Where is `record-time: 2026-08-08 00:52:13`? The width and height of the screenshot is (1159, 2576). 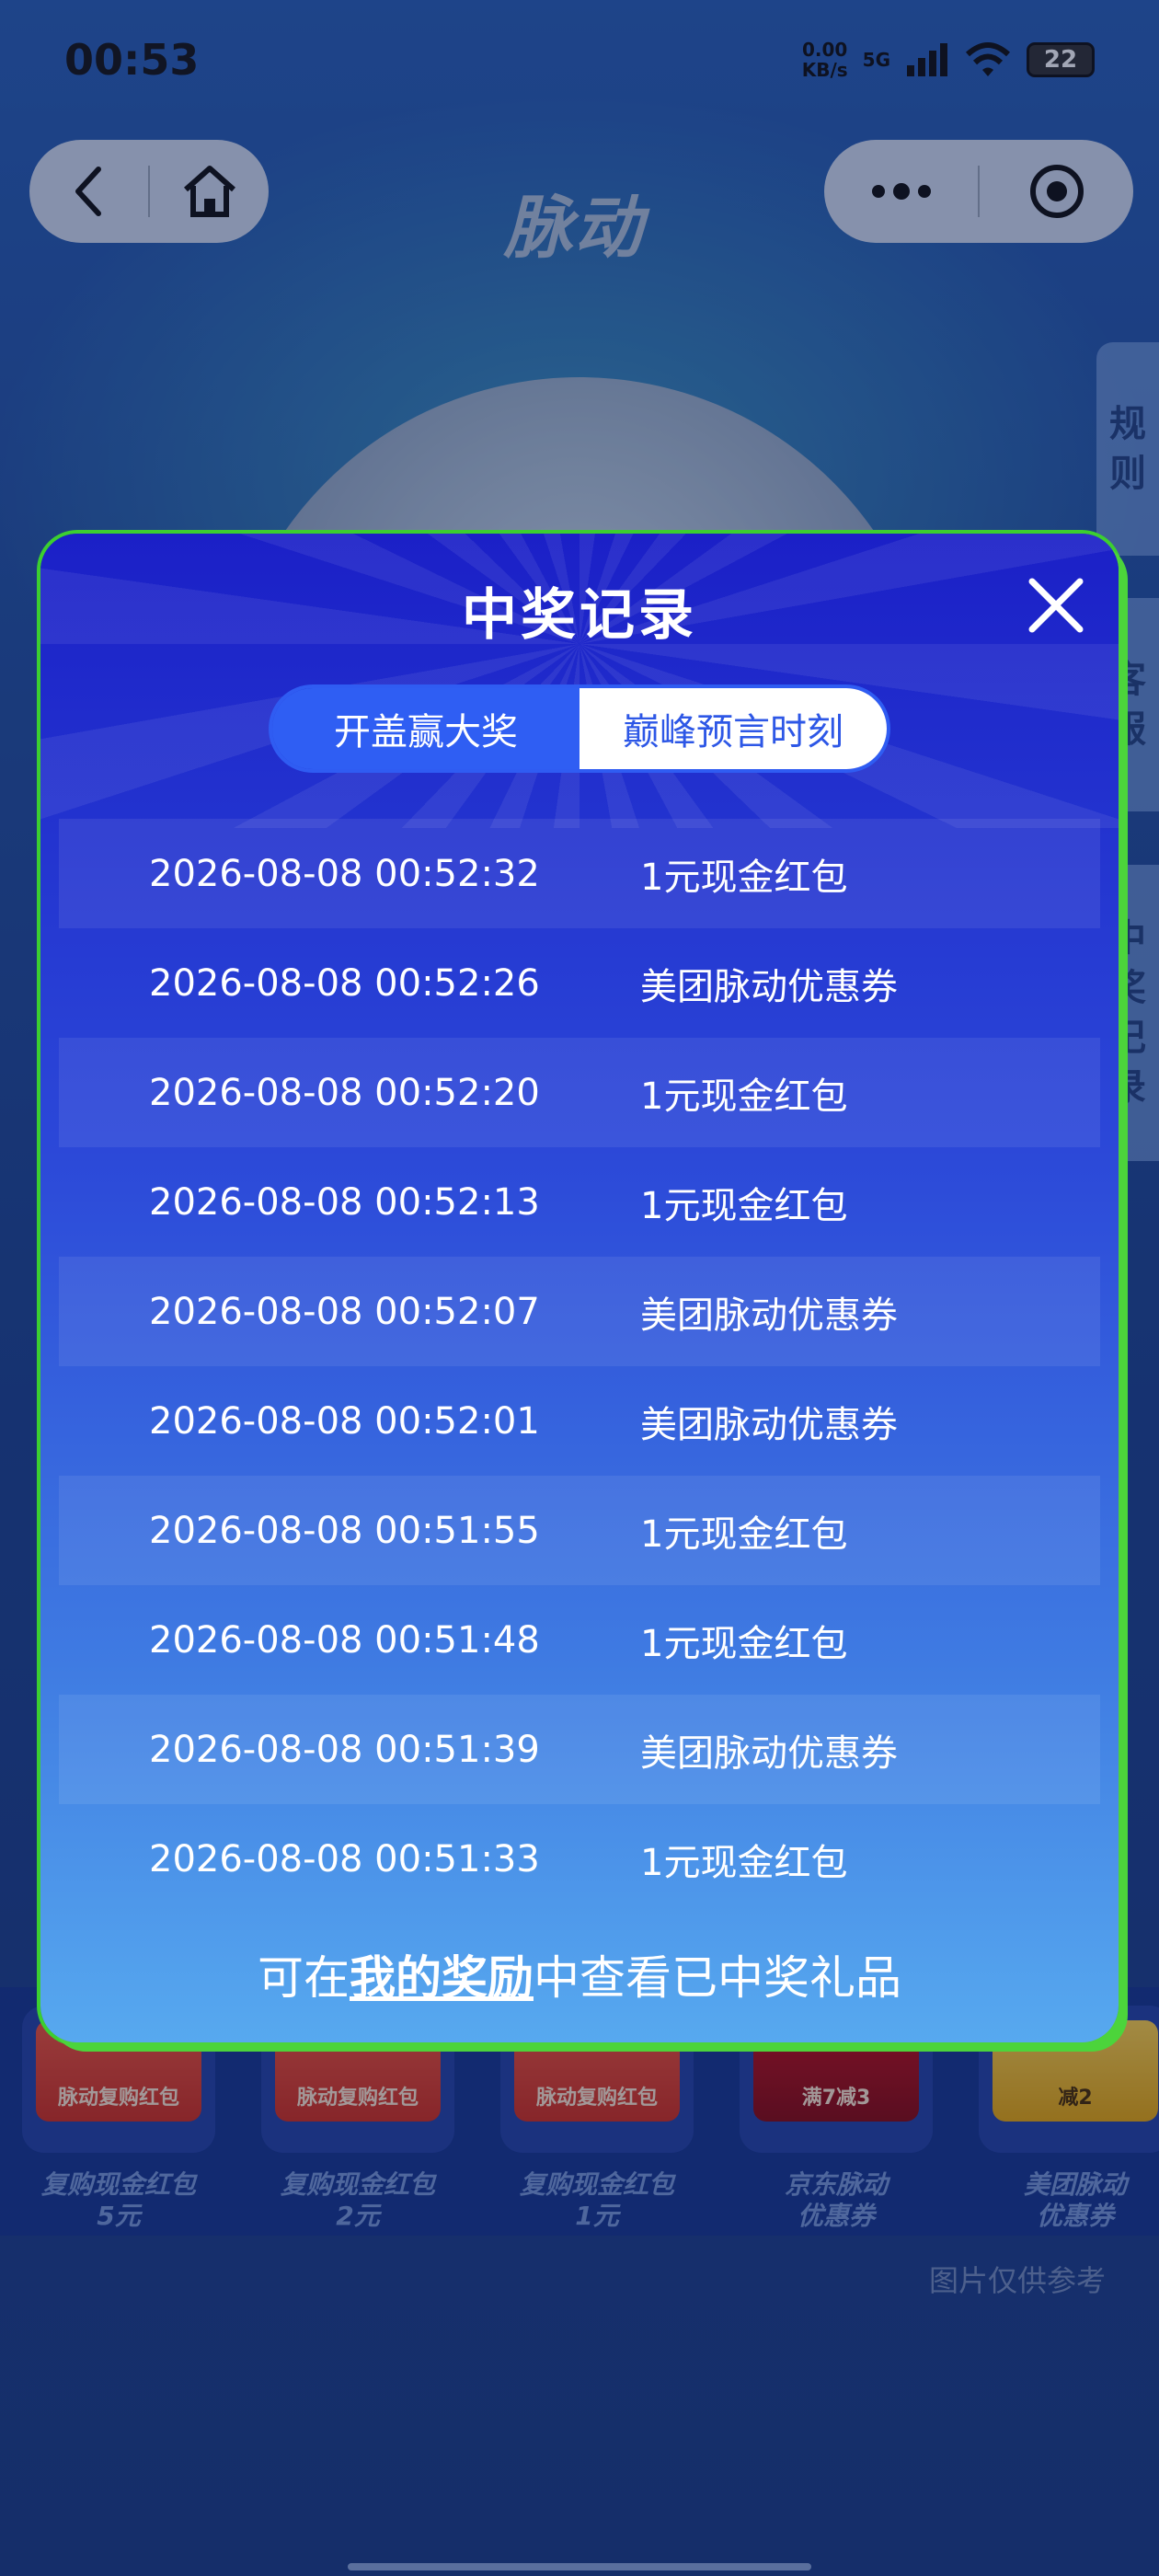 record-time: 2026-08-08 00:52:13 is located at coordinates (344, 1202).